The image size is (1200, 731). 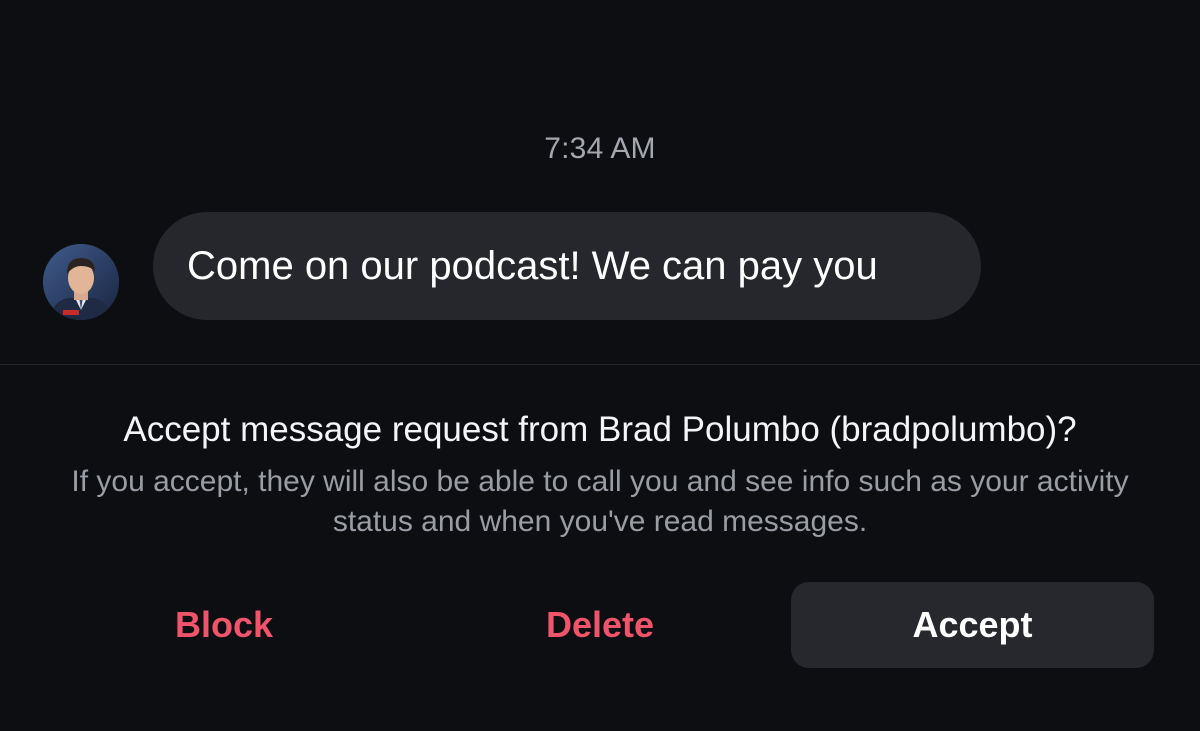 What do you see at coordinates (567, 266) in the screenshot?
I see `message-bubble: Come on our podcast! We can pay you` at bounding box center [567, 266].